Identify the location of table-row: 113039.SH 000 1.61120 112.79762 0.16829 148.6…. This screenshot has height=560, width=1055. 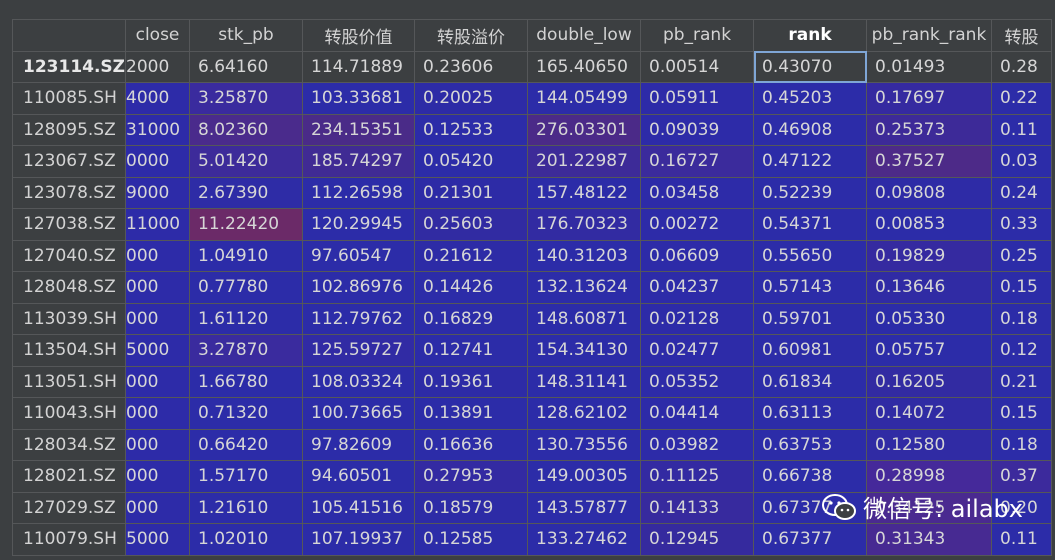
(532, 318).